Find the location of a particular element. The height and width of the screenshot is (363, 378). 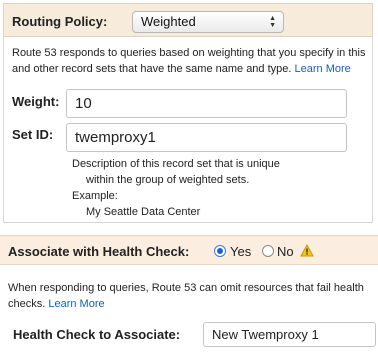

warning-icon is located at coordinates (307, 250).